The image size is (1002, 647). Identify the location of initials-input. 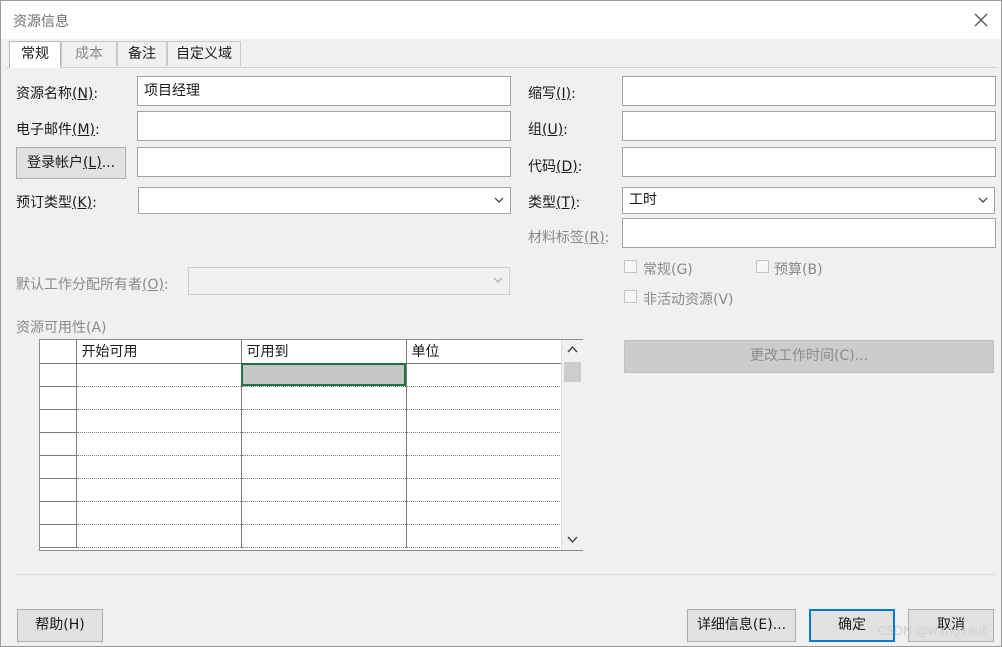
(809, 91).